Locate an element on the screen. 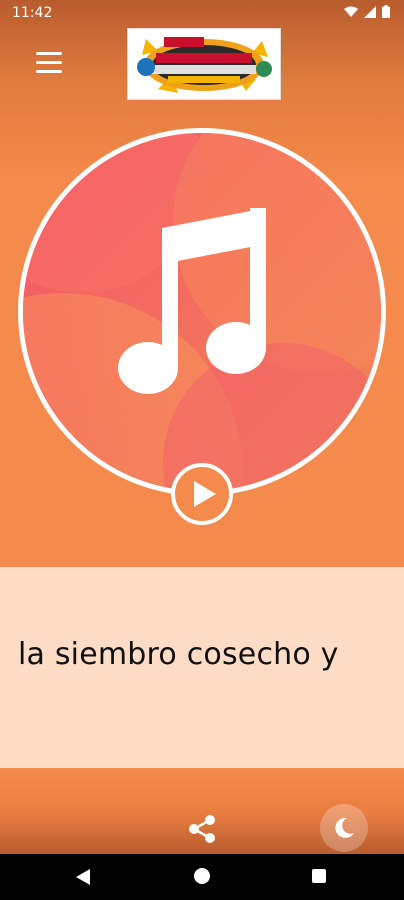  music-note-icon is located at coordinates (192, 301).